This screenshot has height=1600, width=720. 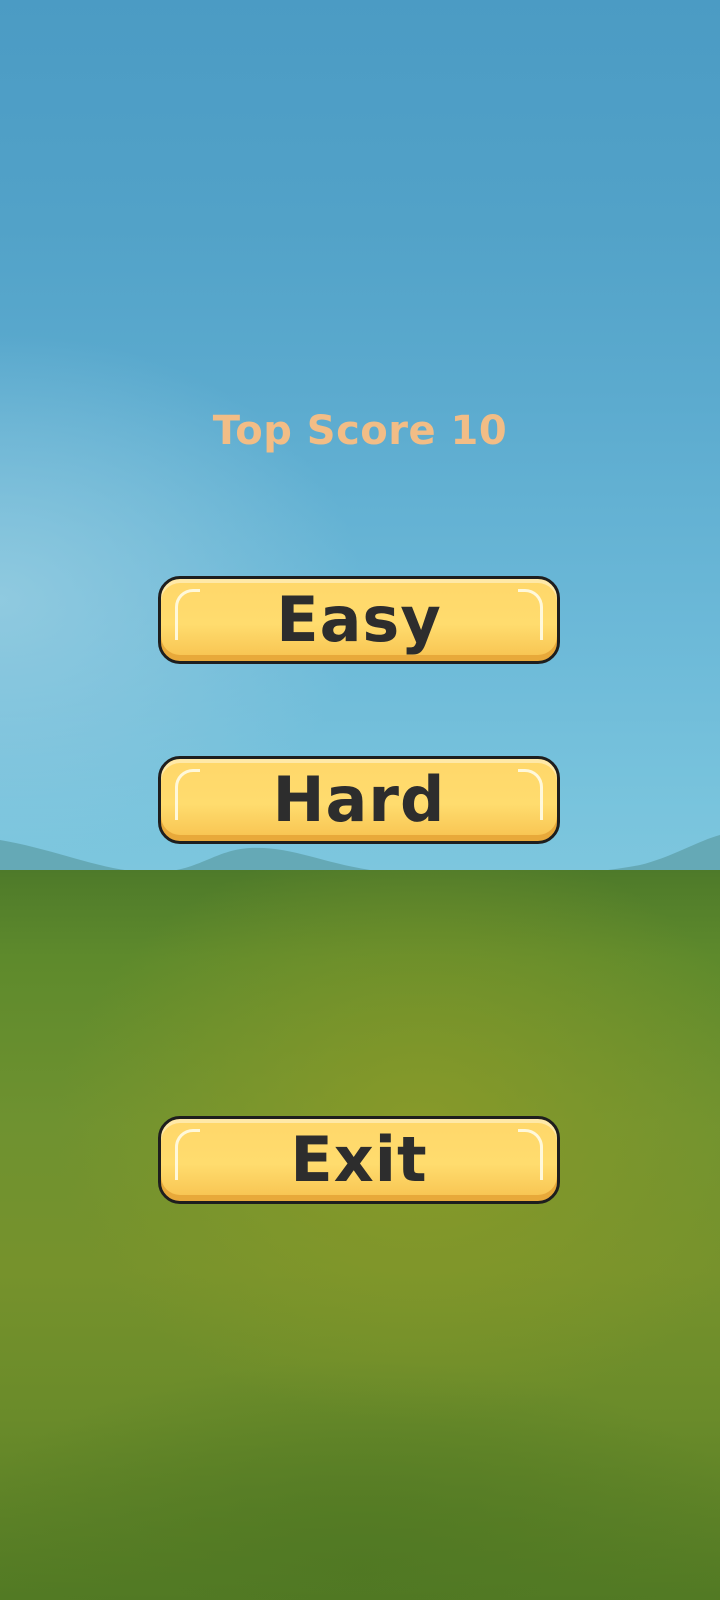 I want to click on hard-button: Hard, so click(x=359, y=800).